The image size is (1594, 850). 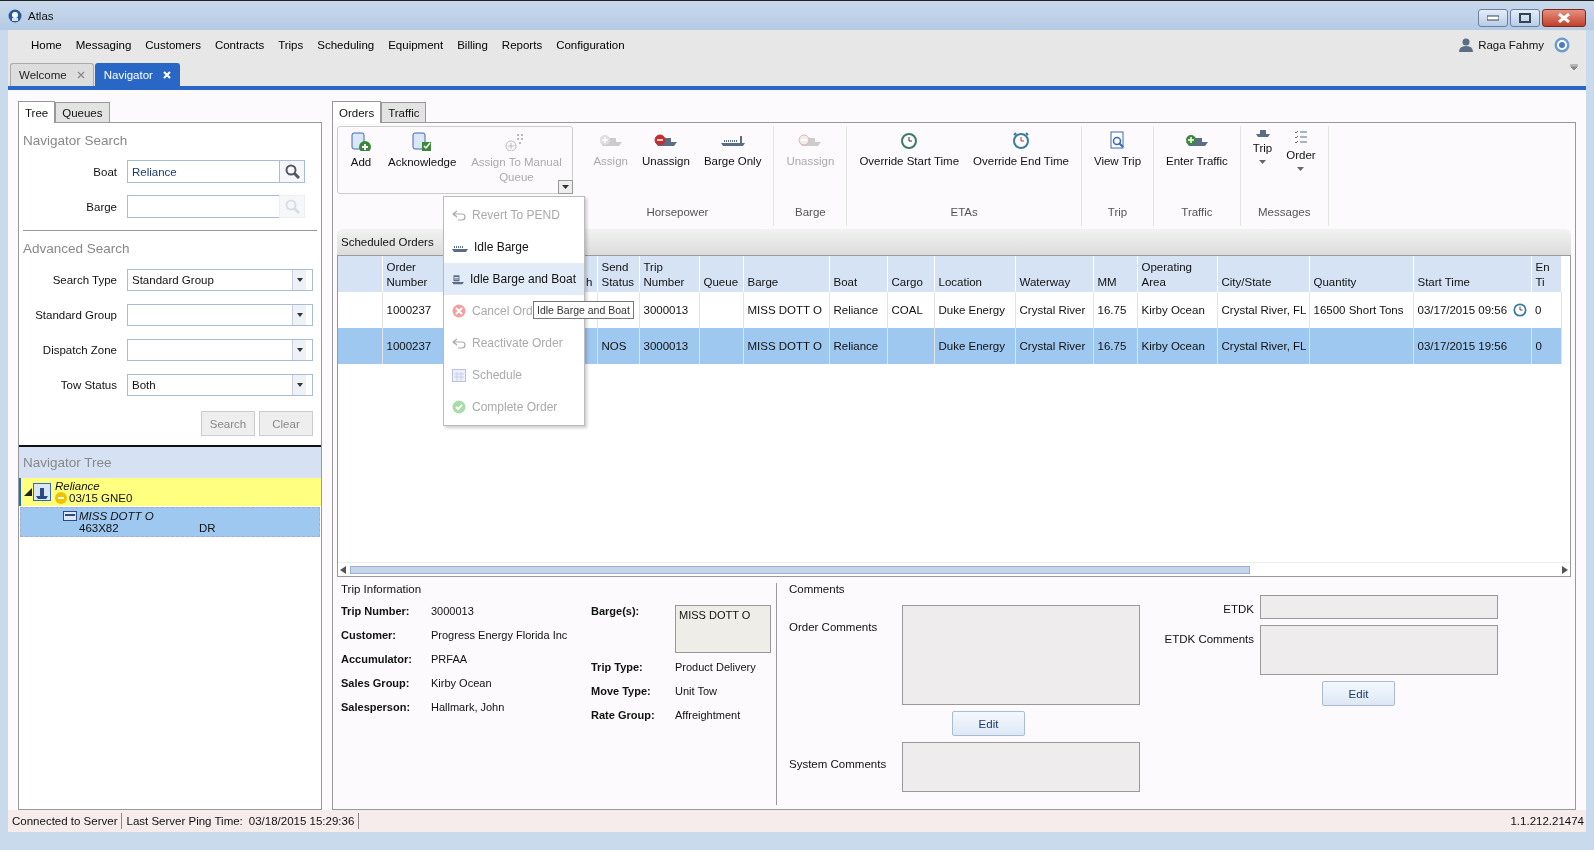 What do you see at coordinates (116, 516) in the screenshot?
I see `node-name: MISS DOTT O` at bounding box center [116, 516].